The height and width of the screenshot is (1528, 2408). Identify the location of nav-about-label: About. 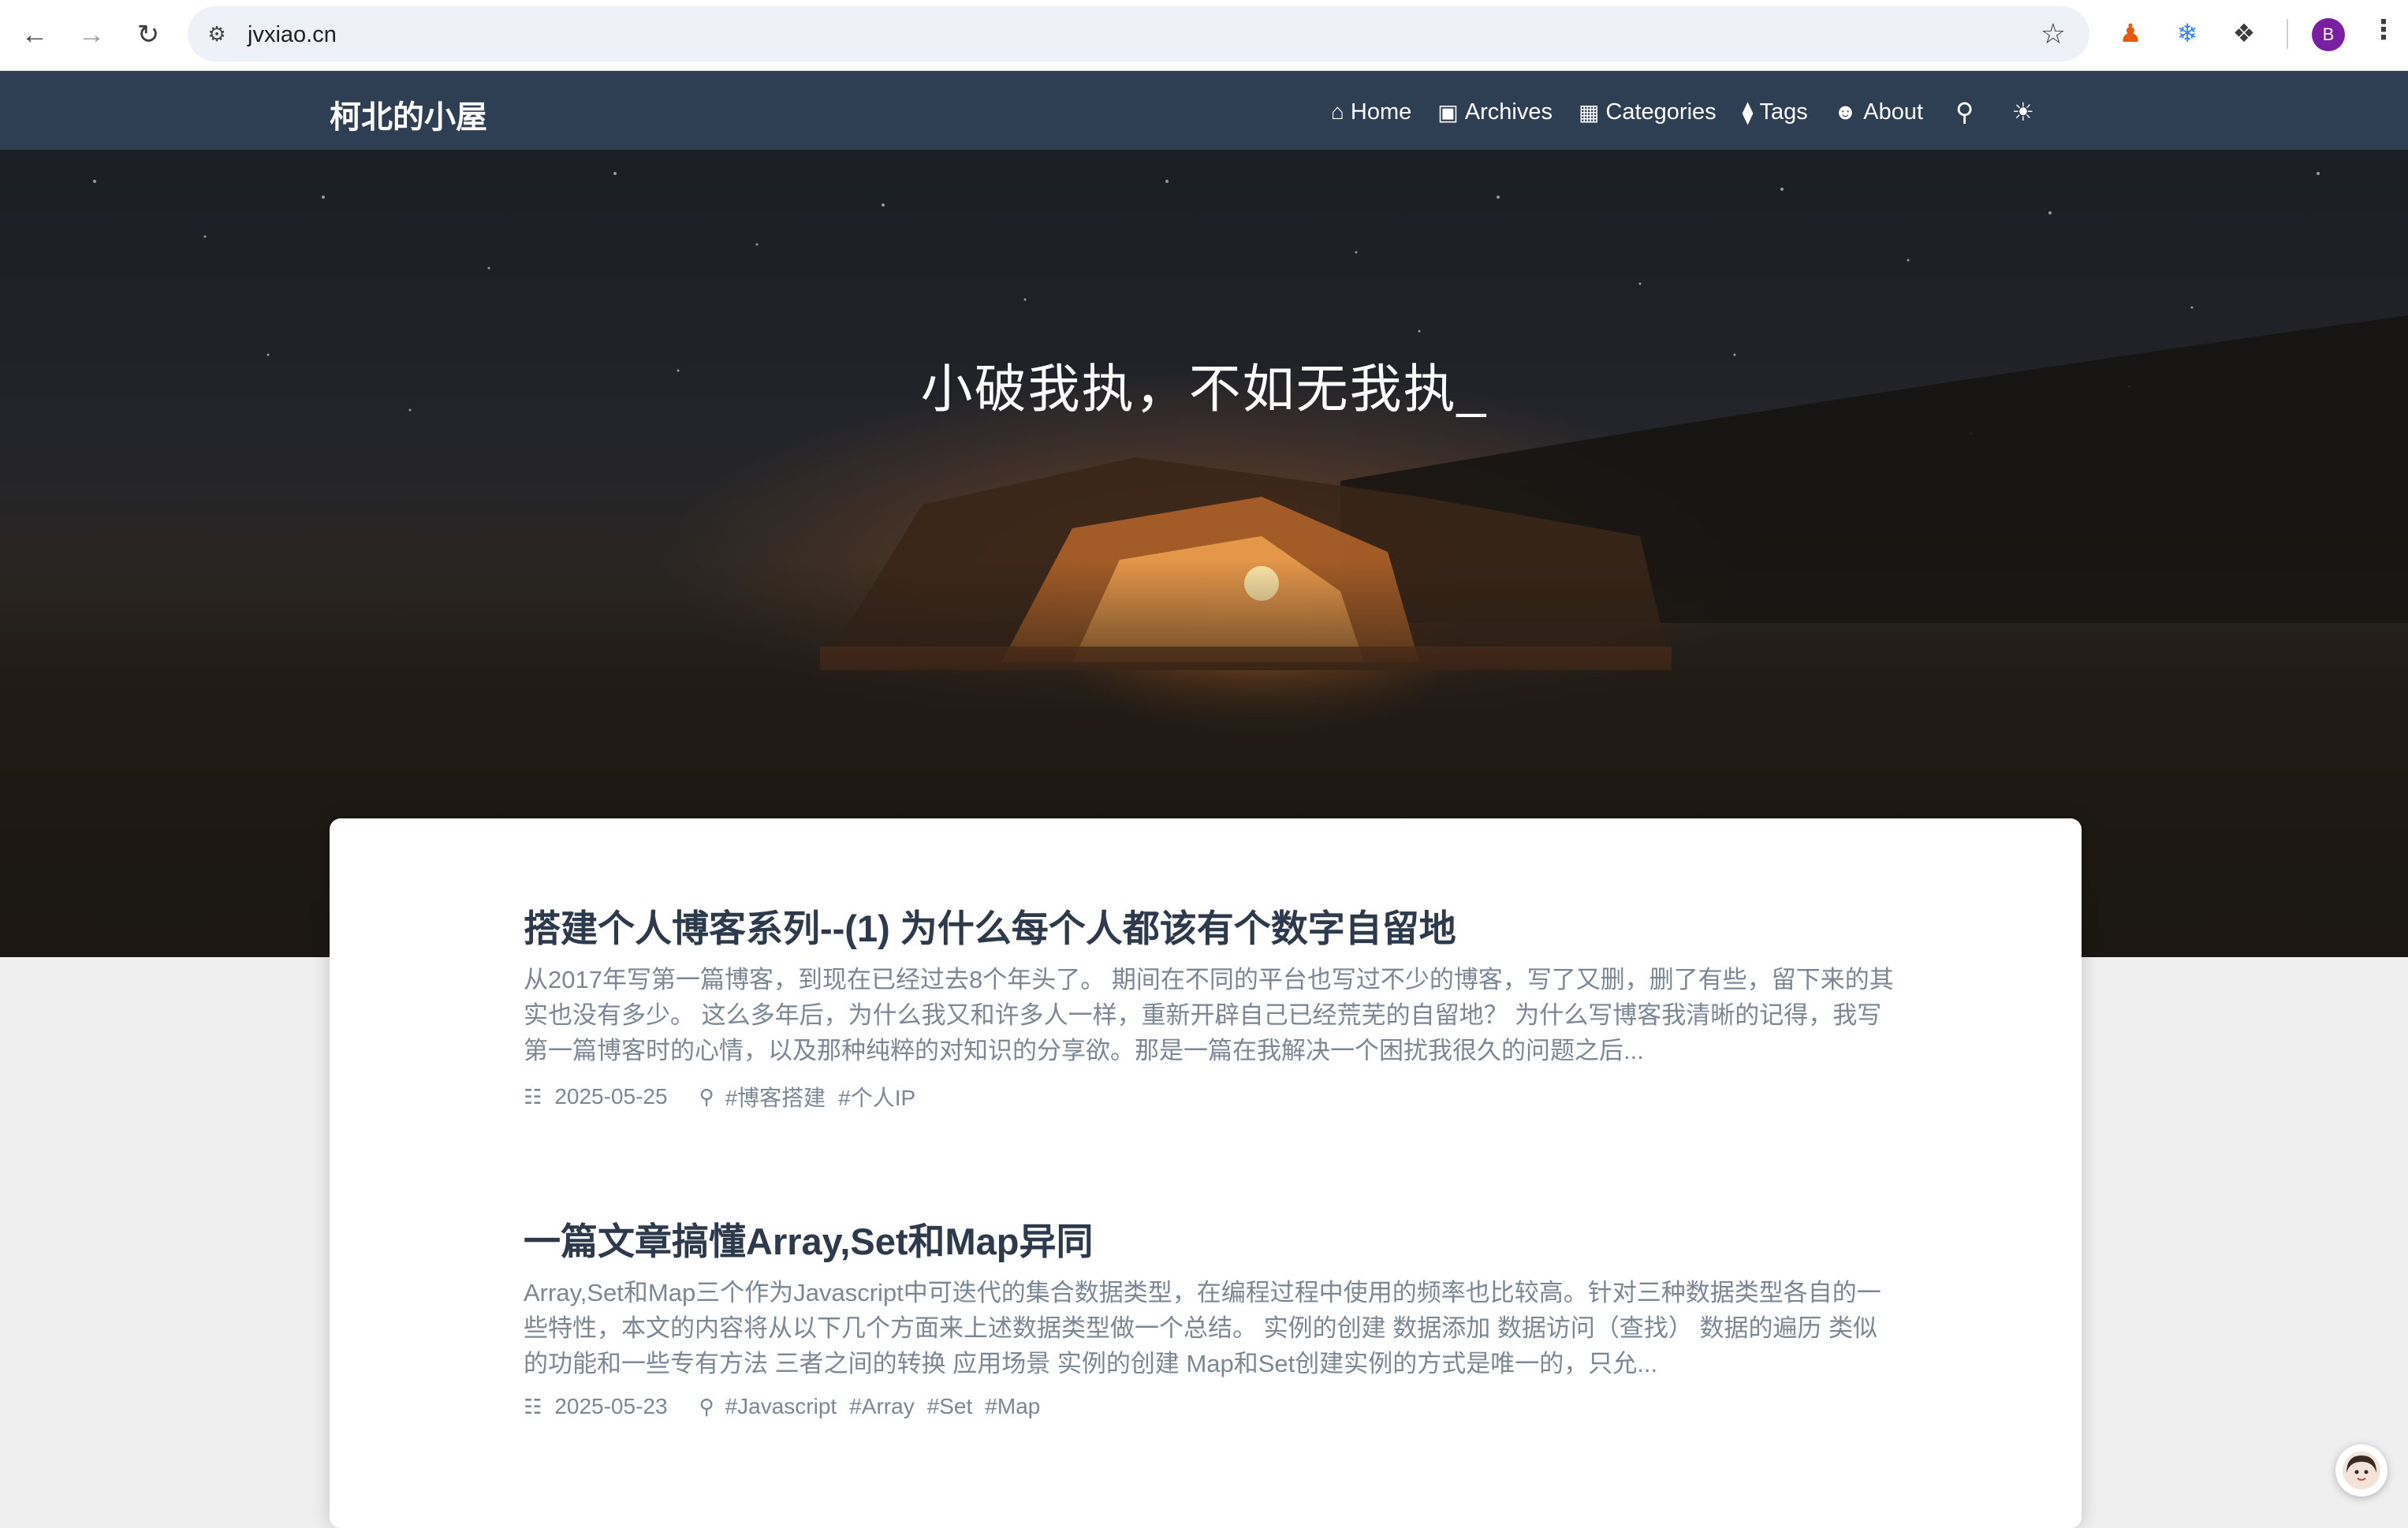
(1894, 112).